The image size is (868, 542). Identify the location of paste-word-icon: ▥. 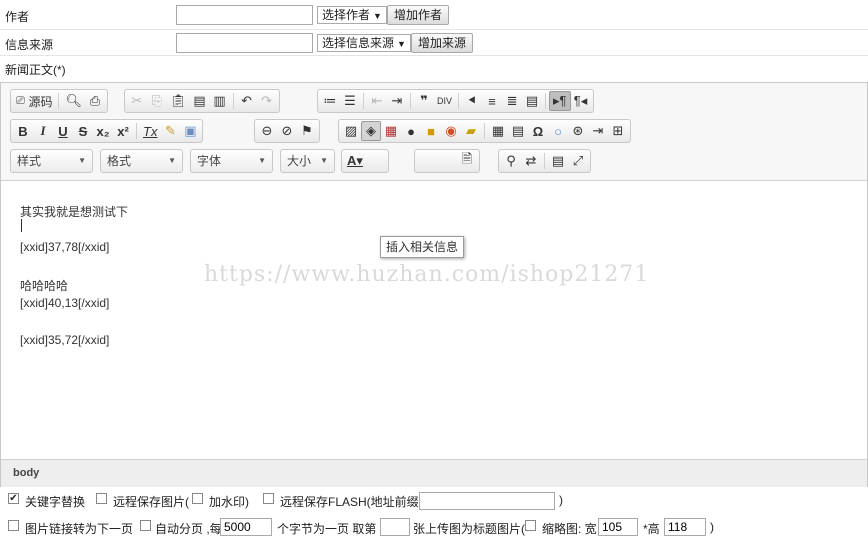
(220, 101).